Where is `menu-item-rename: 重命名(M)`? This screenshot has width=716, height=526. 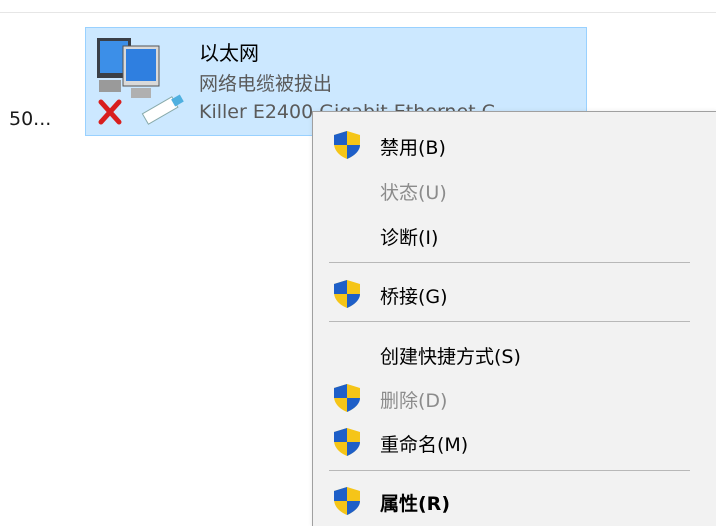 menu-item-rename: 重命名(M) is located at coordinates (514, 441).